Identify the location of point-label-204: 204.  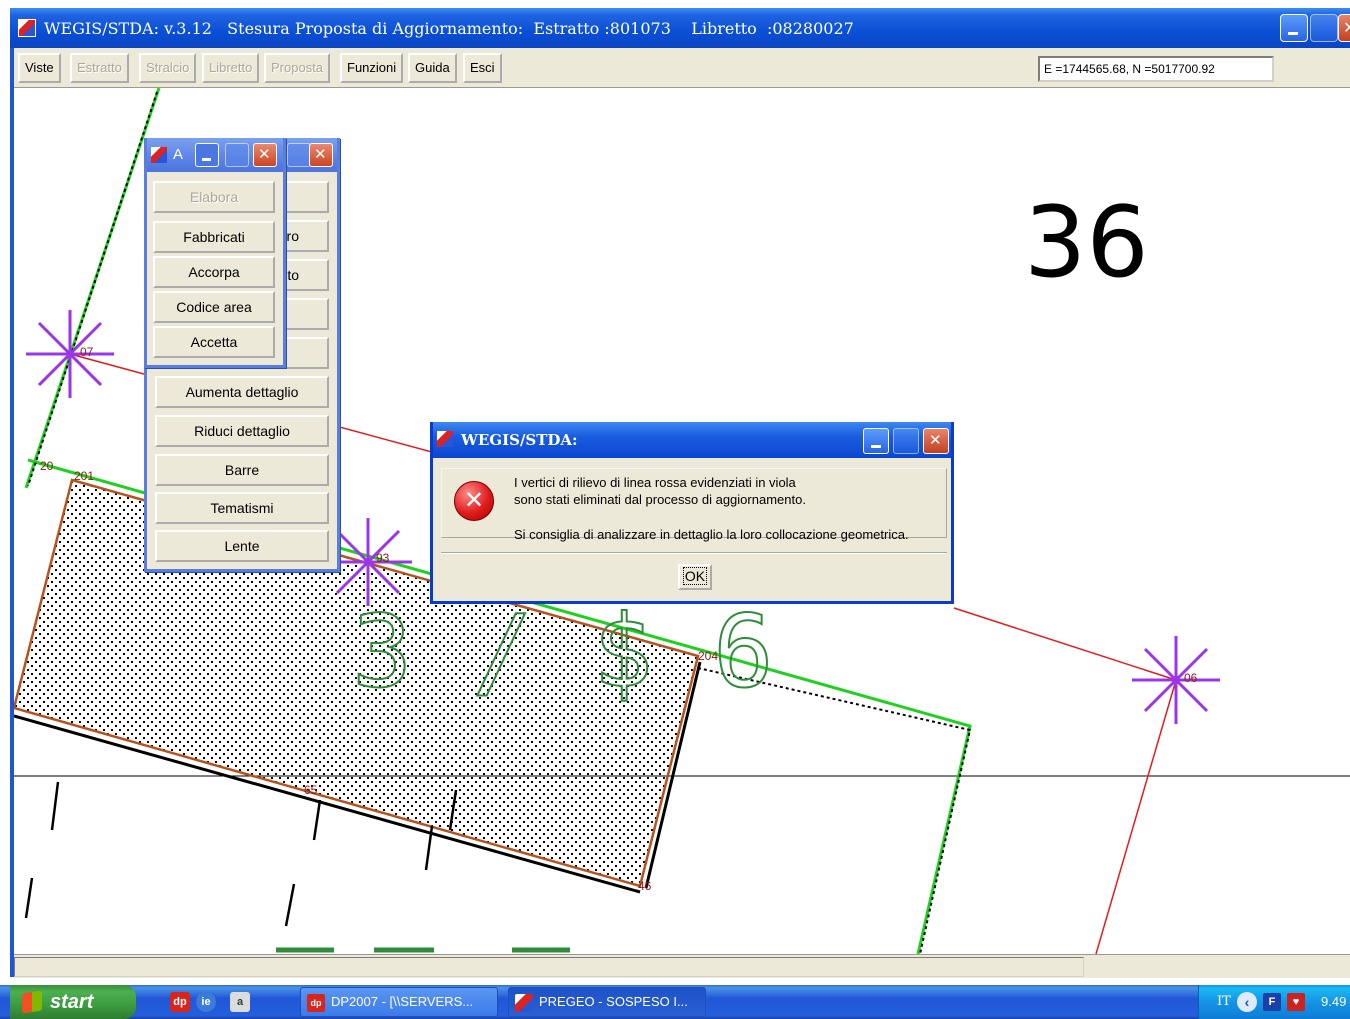
(708, 656).